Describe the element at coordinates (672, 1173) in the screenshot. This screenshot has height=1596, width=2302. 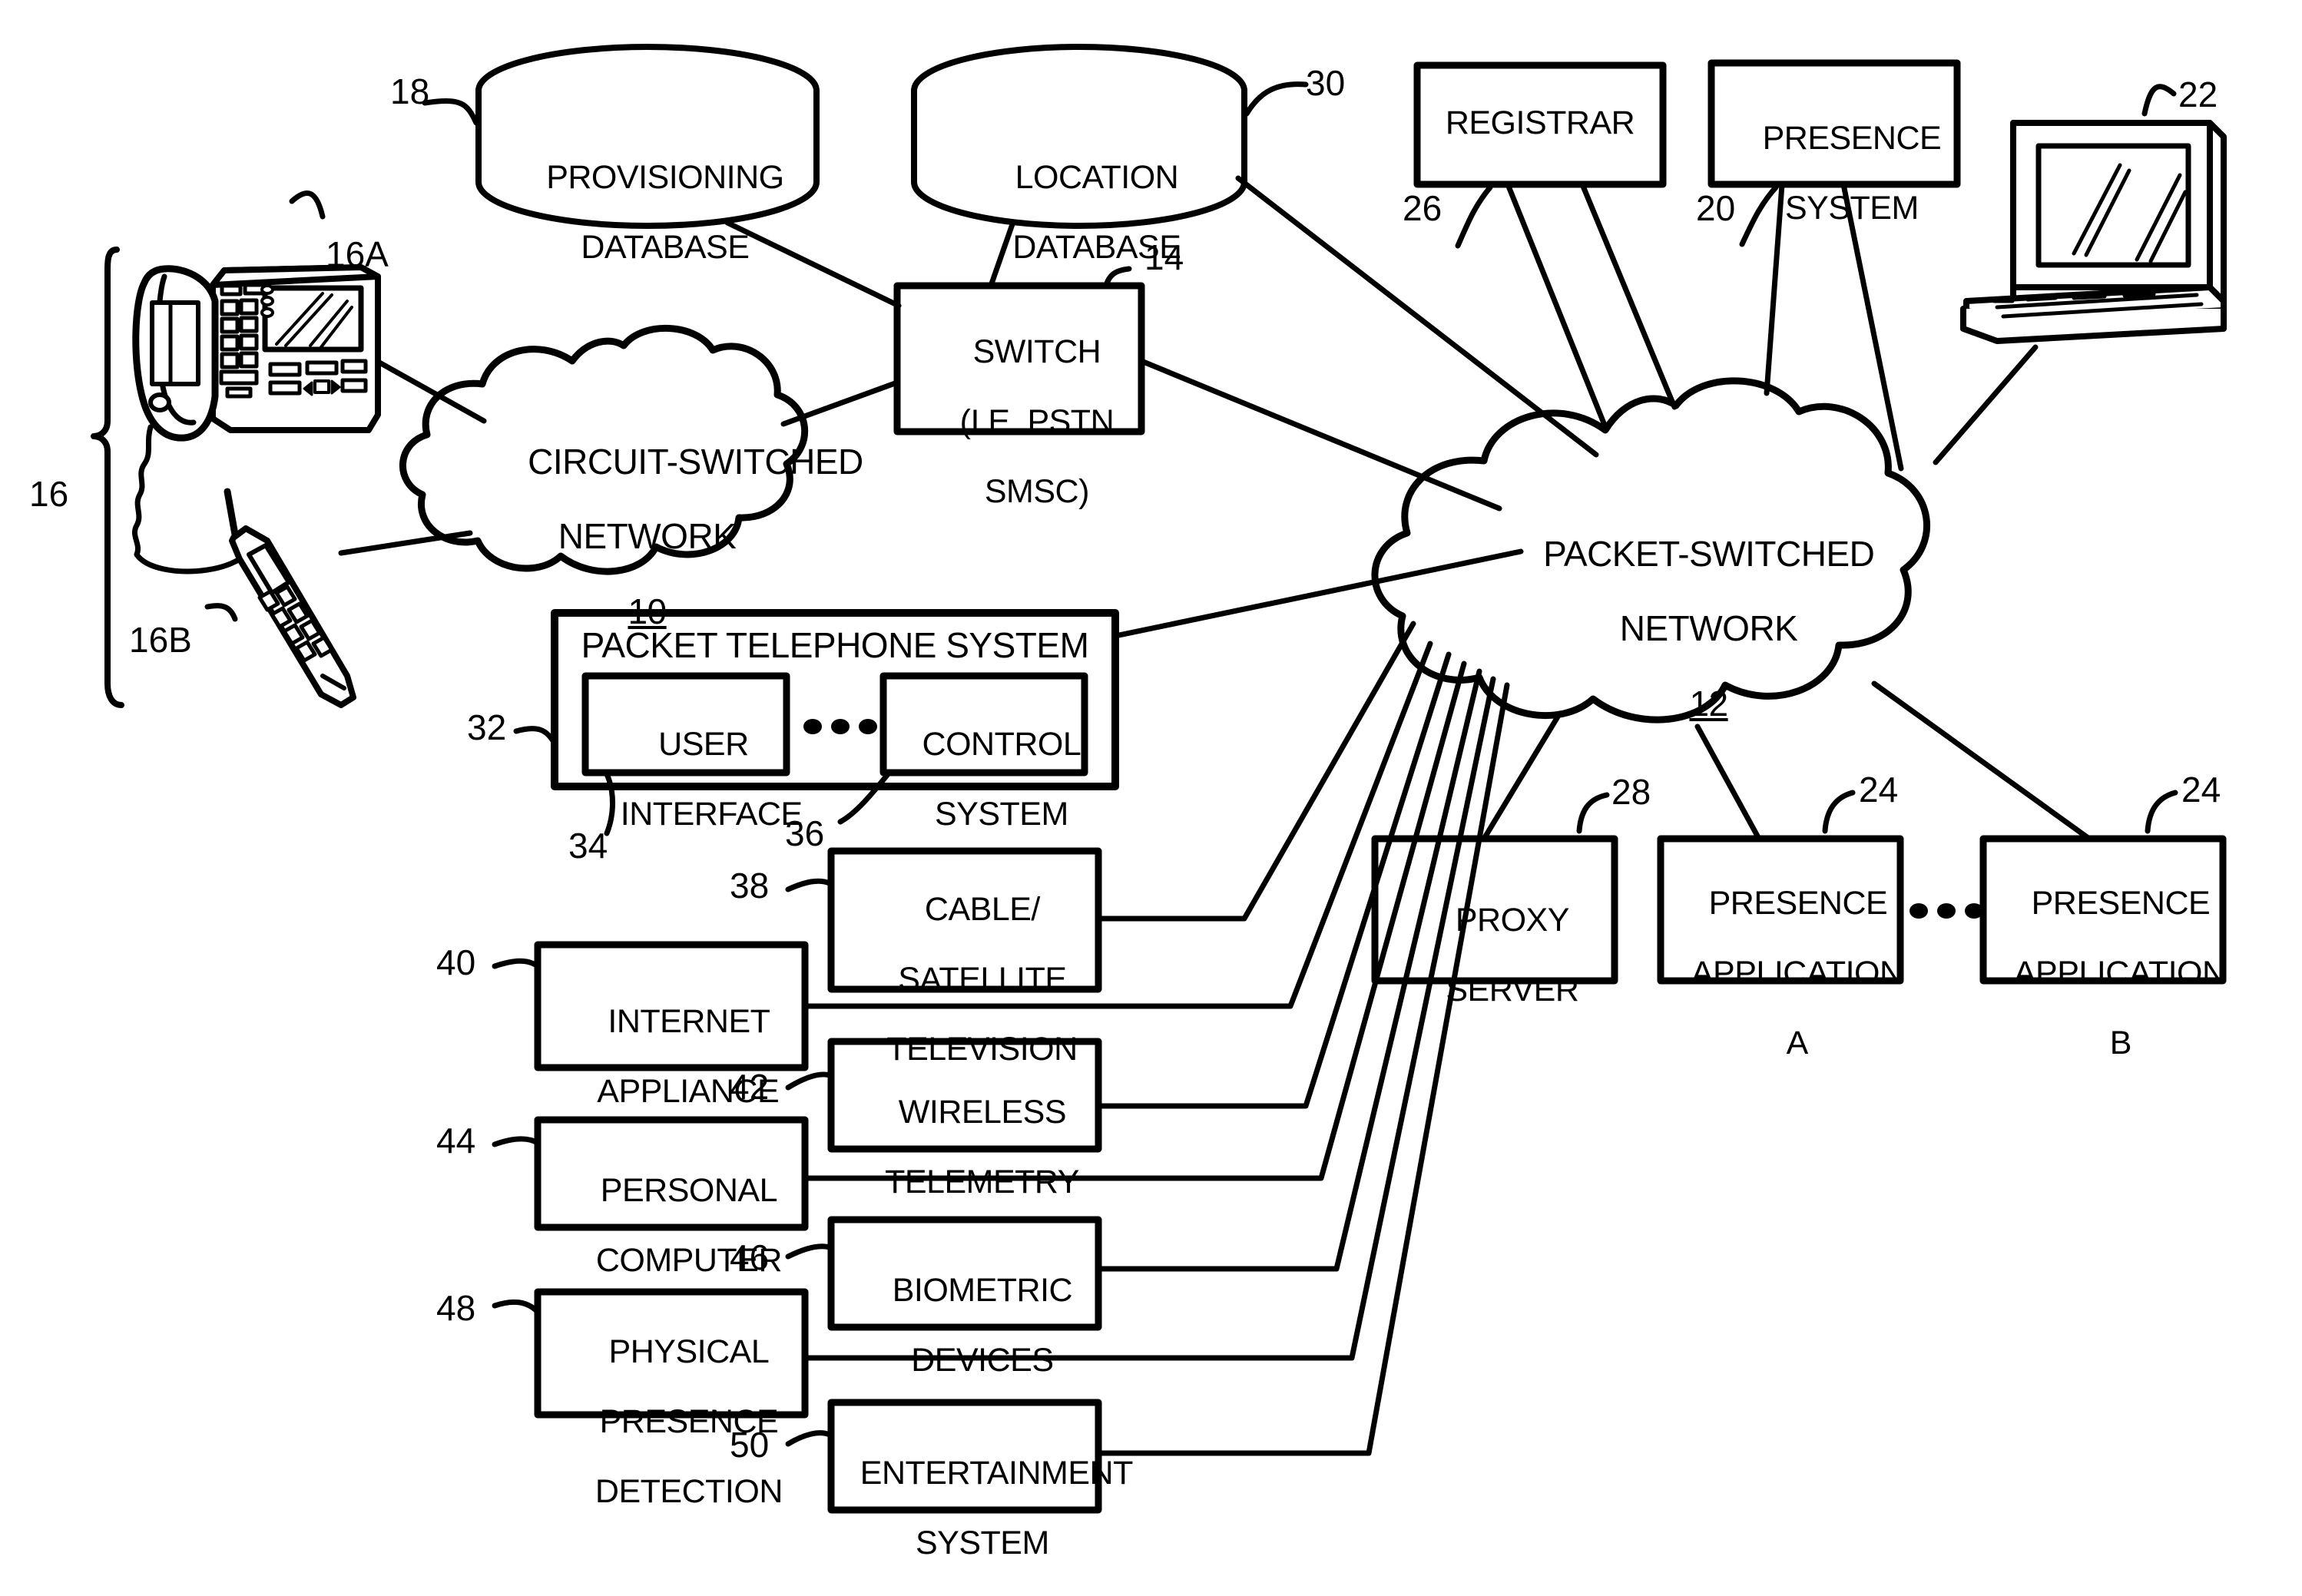
I see `personal-computer-box` at that location.